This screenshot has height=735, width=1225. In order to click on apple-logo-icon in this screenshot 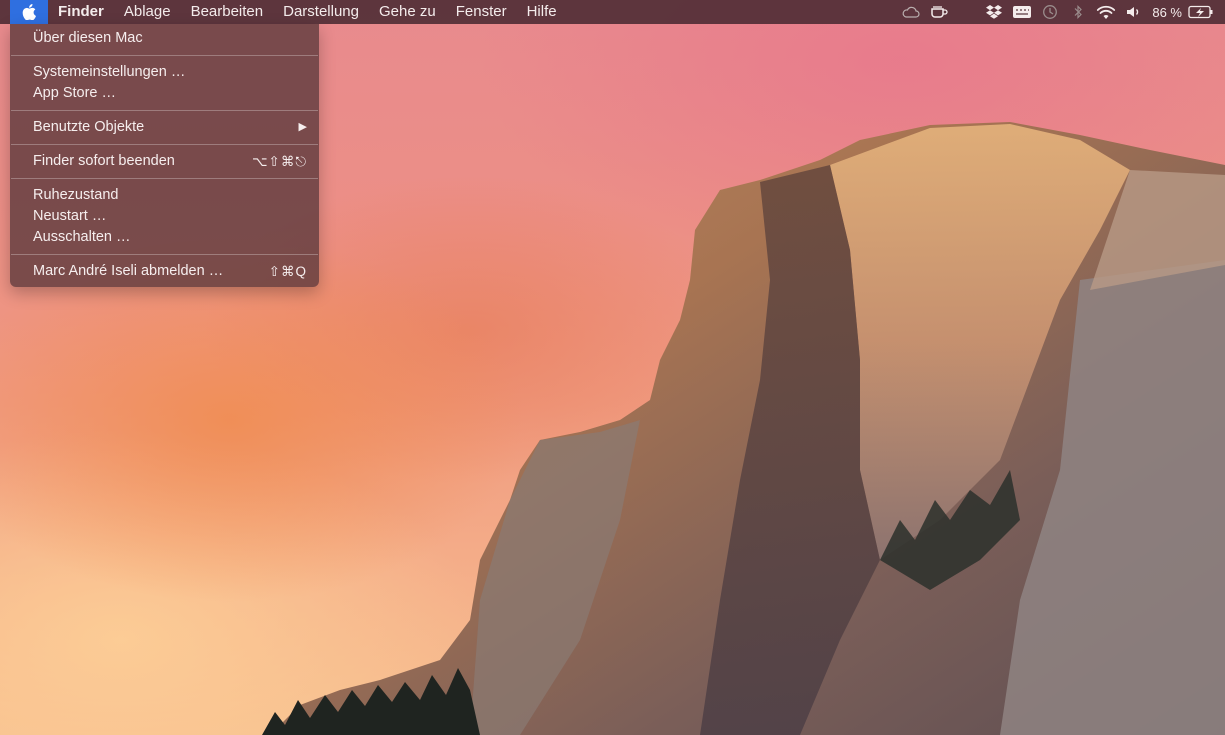, I will do `click(29, 12)`.